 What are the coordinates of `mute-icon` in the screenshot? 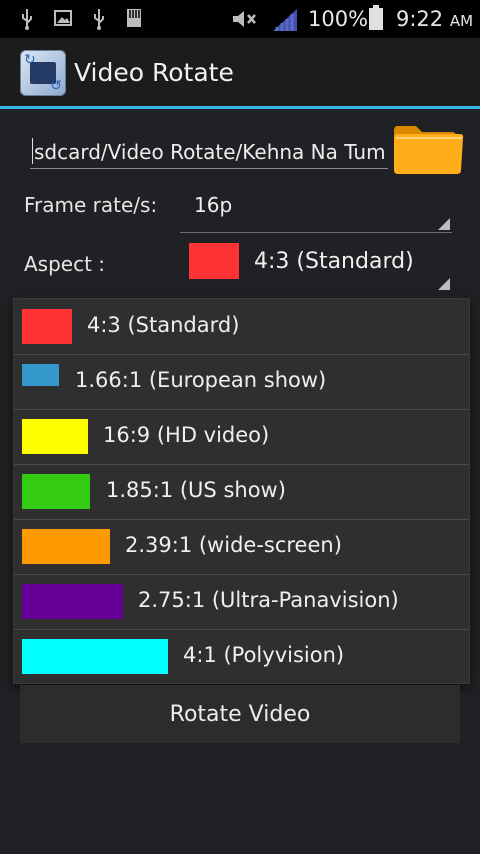 It's located at (245, 19).